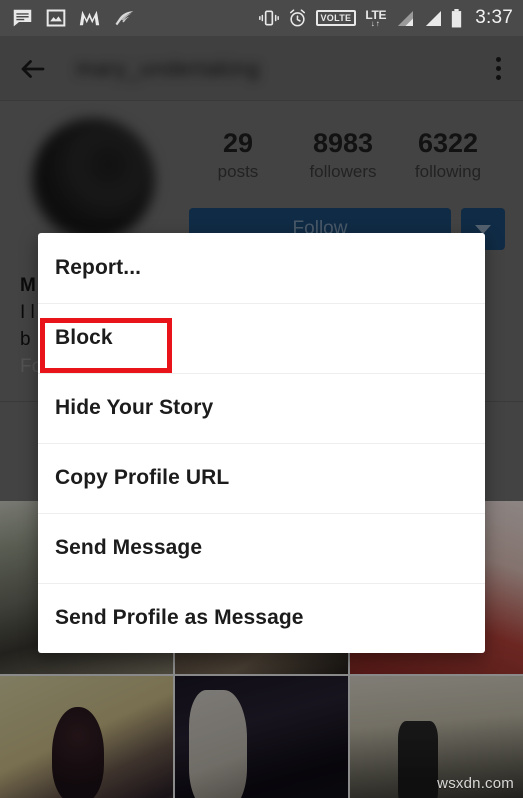  What do you see at coordinates (124, 18) in the screenshot?
I see `feather-icon` at bounding box center [124, 18].